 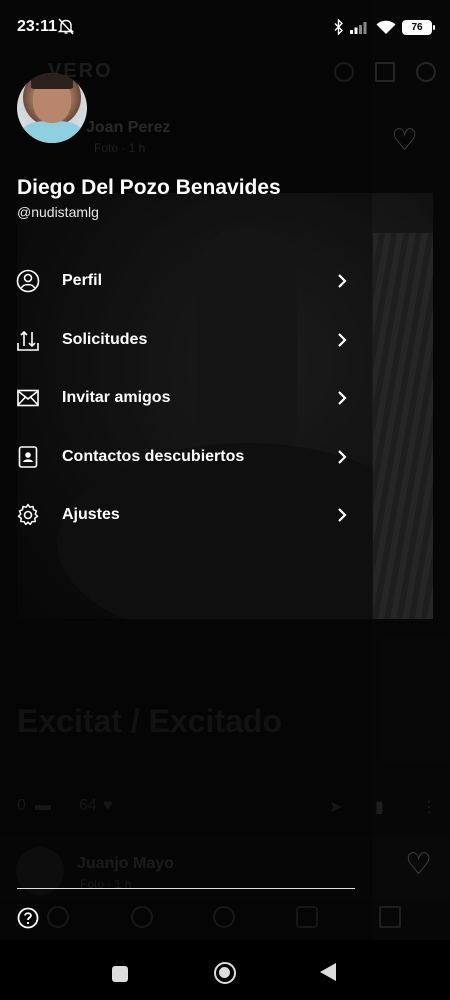 What do you see at coordinates (418, 27) in the screenshot?
I see `battery-indicator: 76` at bounding box center [418, 27].